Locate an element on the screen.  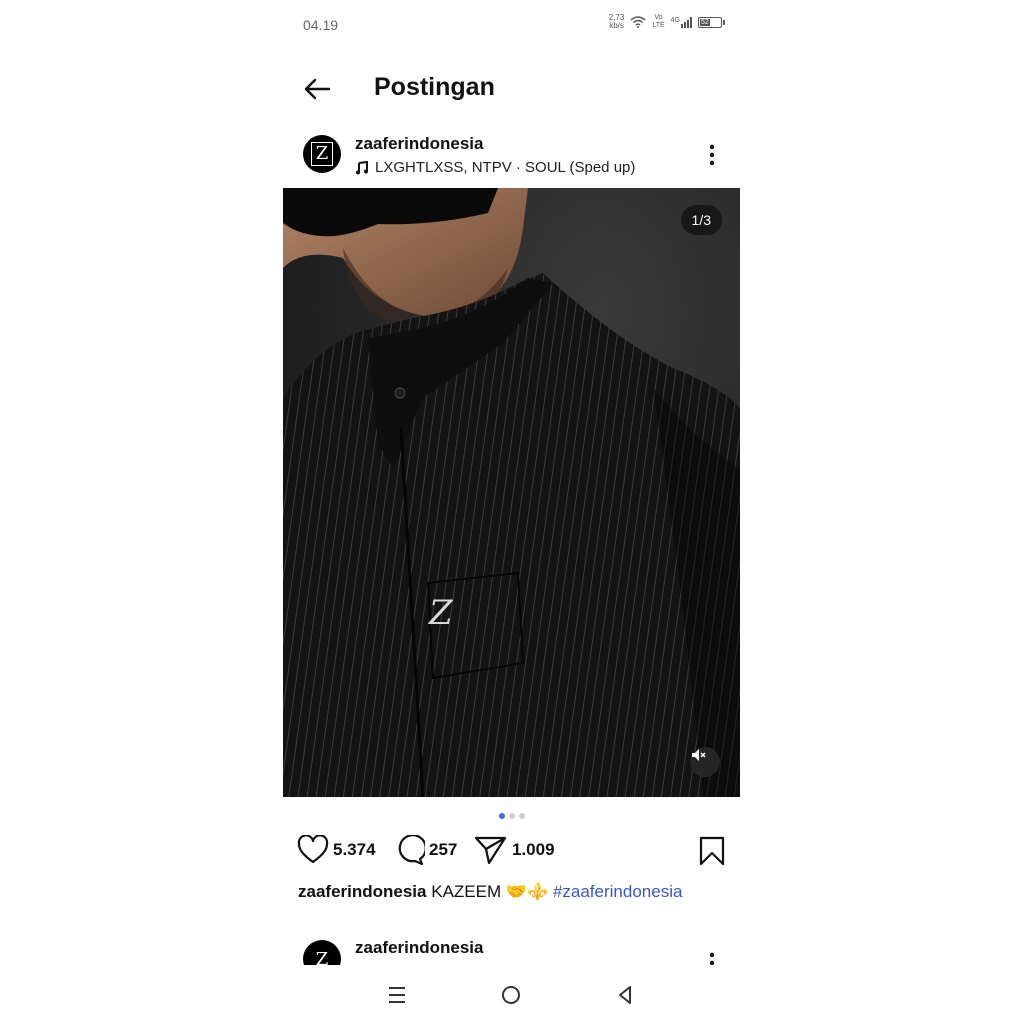
like-count: 5.374 is located at coordinates (354, 849).